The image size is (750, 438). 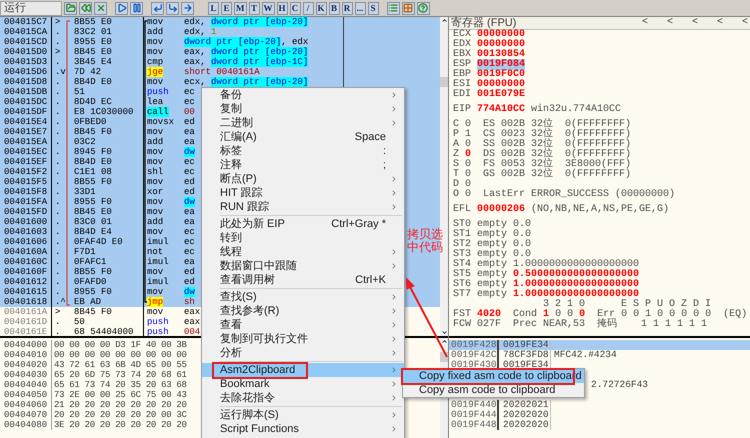 I want to click on register-line: ST6 empty 1.0000000000000000000, so click(x=546, y=285).